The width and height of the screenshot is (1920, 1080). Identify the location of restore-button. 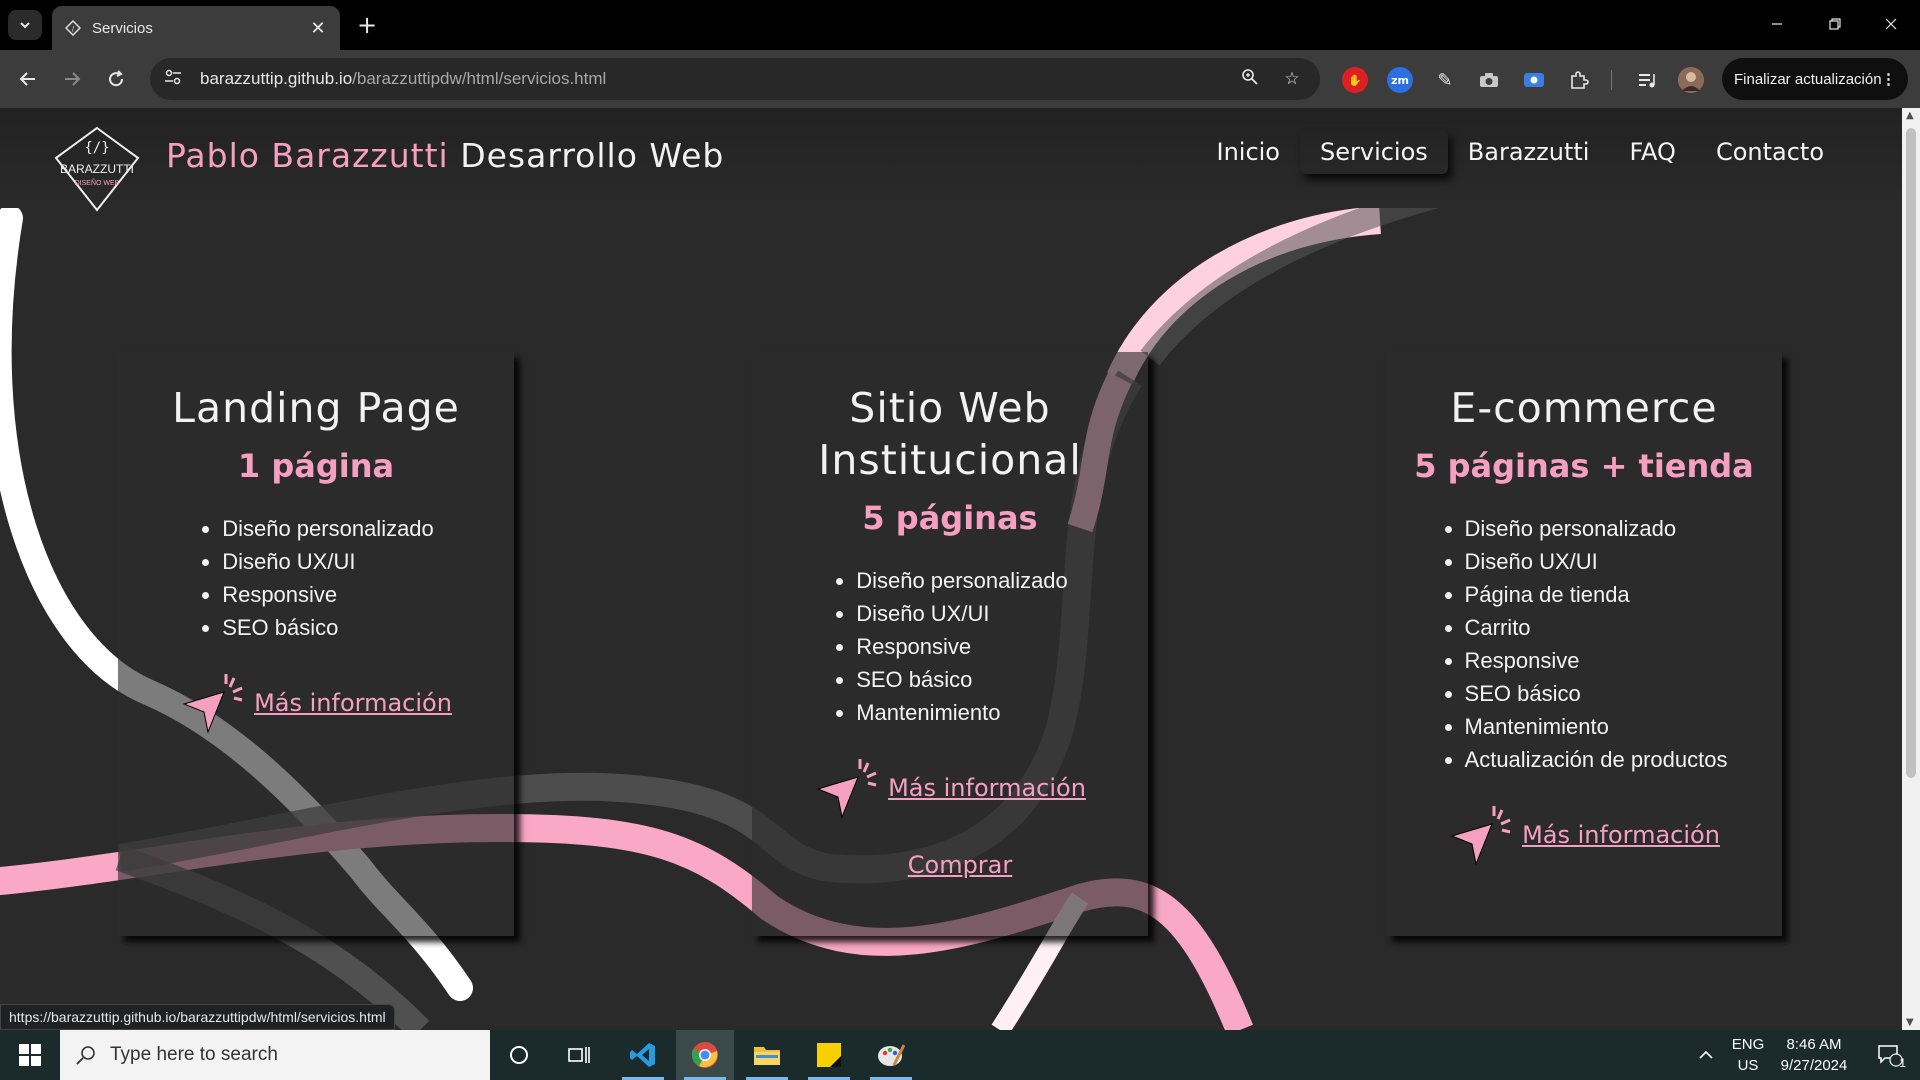
(1835, 24).